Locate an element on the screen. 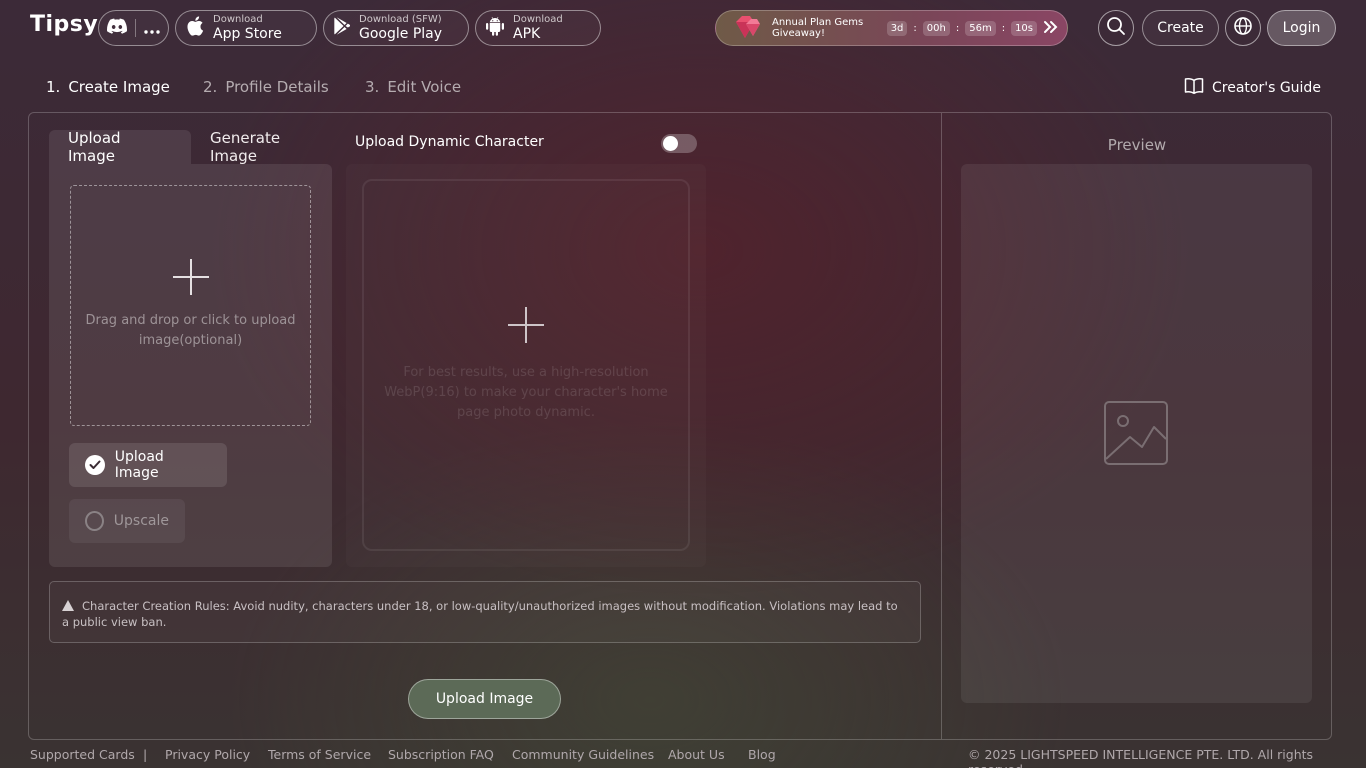 The height and width of the screenshot is (768, 1366). footer-link-terms-of-service: Terms of Service is located at coordinates (319, 754).